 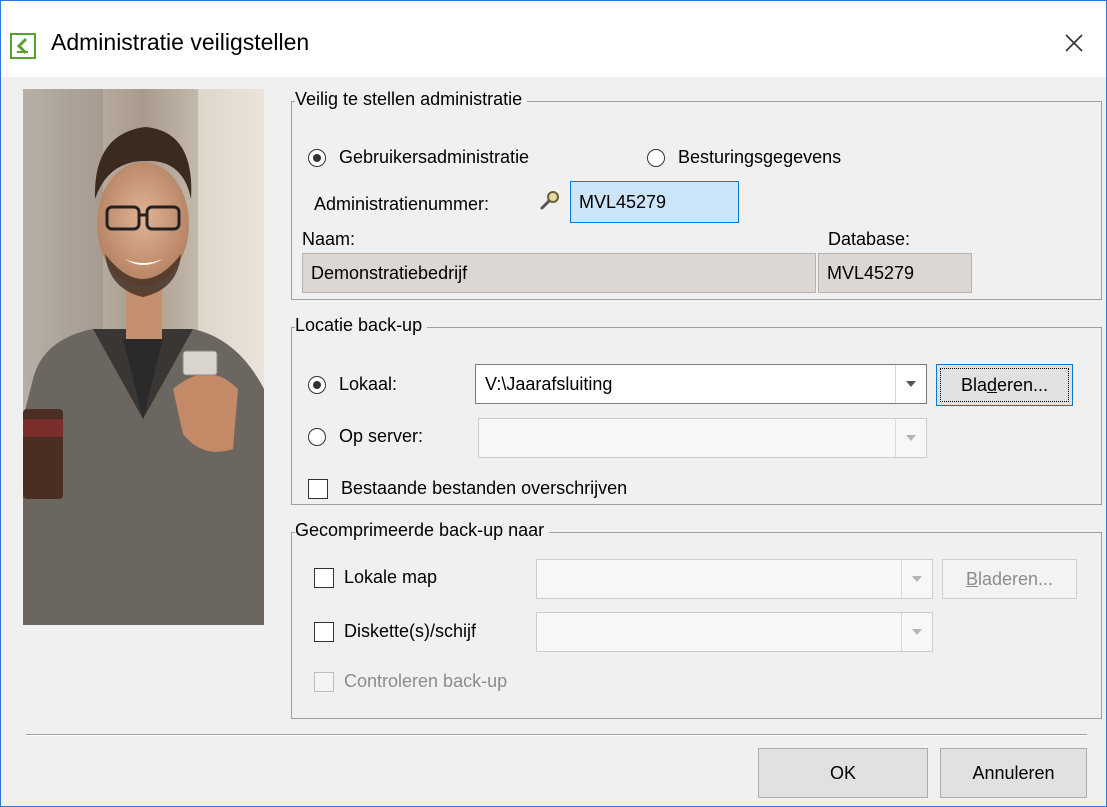 What do you see at coordinates (361, 325) in the screenshot?
I see `group-location-legend: Locatie back-up` at bounding box center [361, 325].